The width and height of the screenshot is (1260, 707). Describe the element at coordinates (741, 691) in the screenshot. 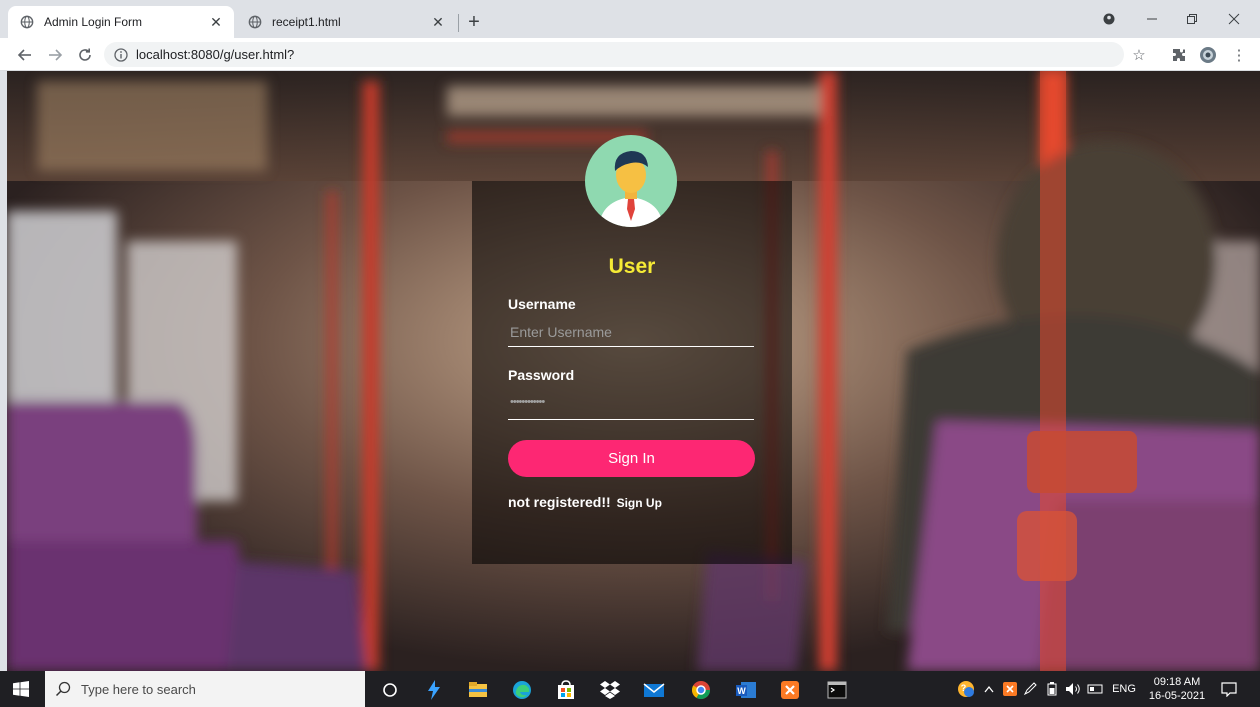

I see `svg-text: W` at that location.